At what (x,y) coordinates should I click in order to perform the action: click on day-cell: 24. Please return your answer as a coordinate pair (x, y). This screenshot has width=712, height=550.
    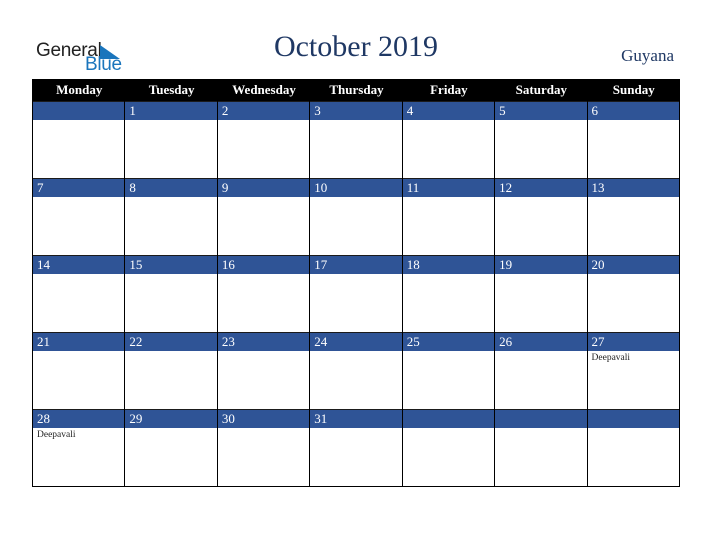
    Looking at the image, I should click on (356, 370).